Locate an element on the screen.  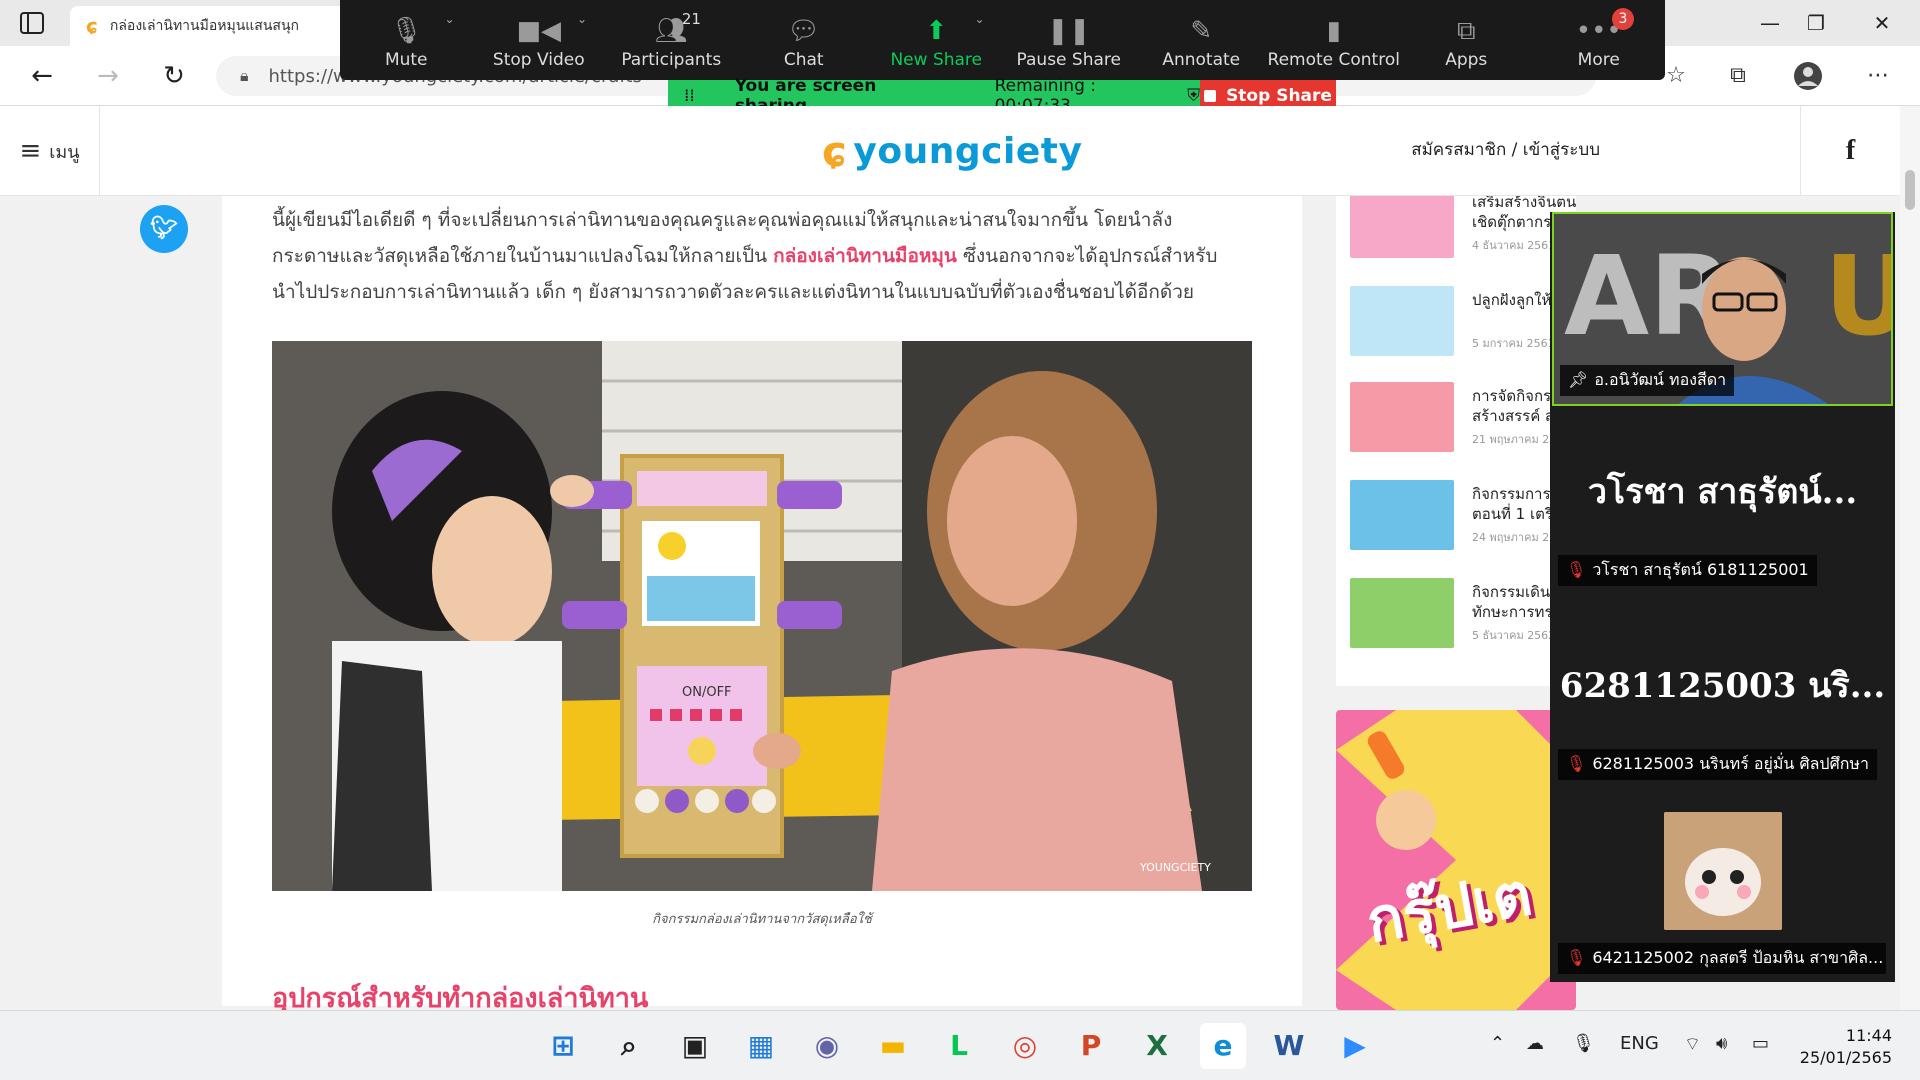
notification-badge: 3 is located at coordinates (1623, 19).